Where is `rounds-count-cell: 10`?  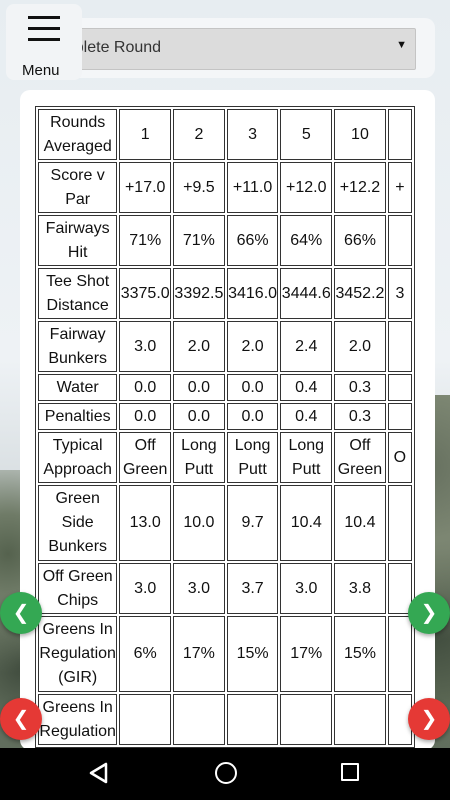 rounds-count-cell: 10 is located at coordinates (360, 134).